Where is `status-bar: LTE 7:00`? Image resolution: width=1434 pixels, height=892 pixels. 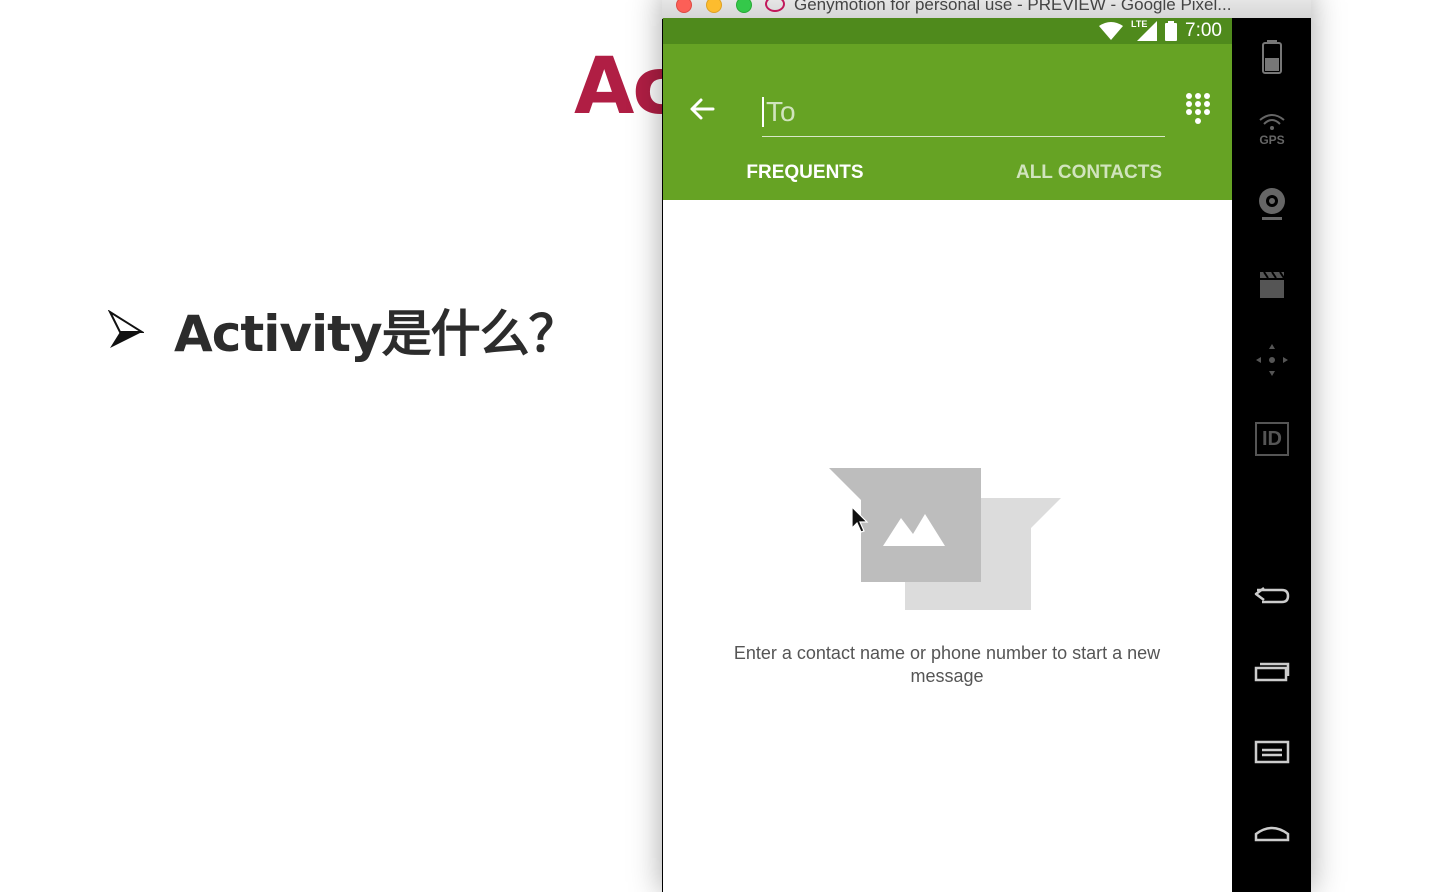 status-bar: LTE 7:00 is located at coordinates (947, 31).